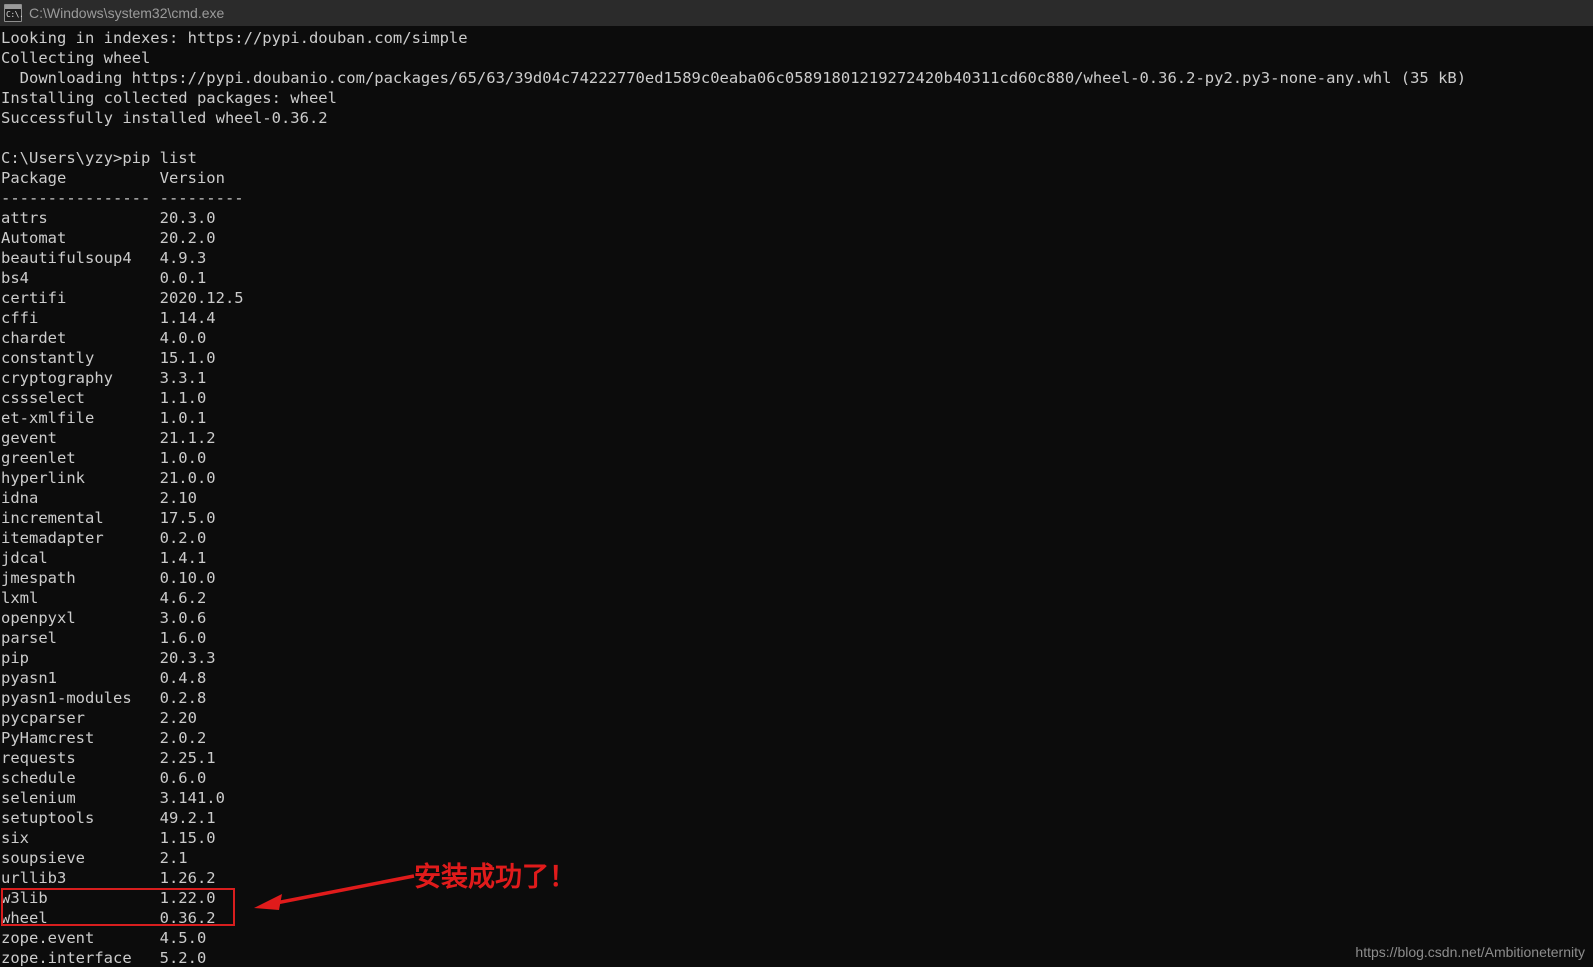 The height and width of the screenshot is (967, 1593). I want to click on package-row: incremental 17.5.0, so click(108, 518).